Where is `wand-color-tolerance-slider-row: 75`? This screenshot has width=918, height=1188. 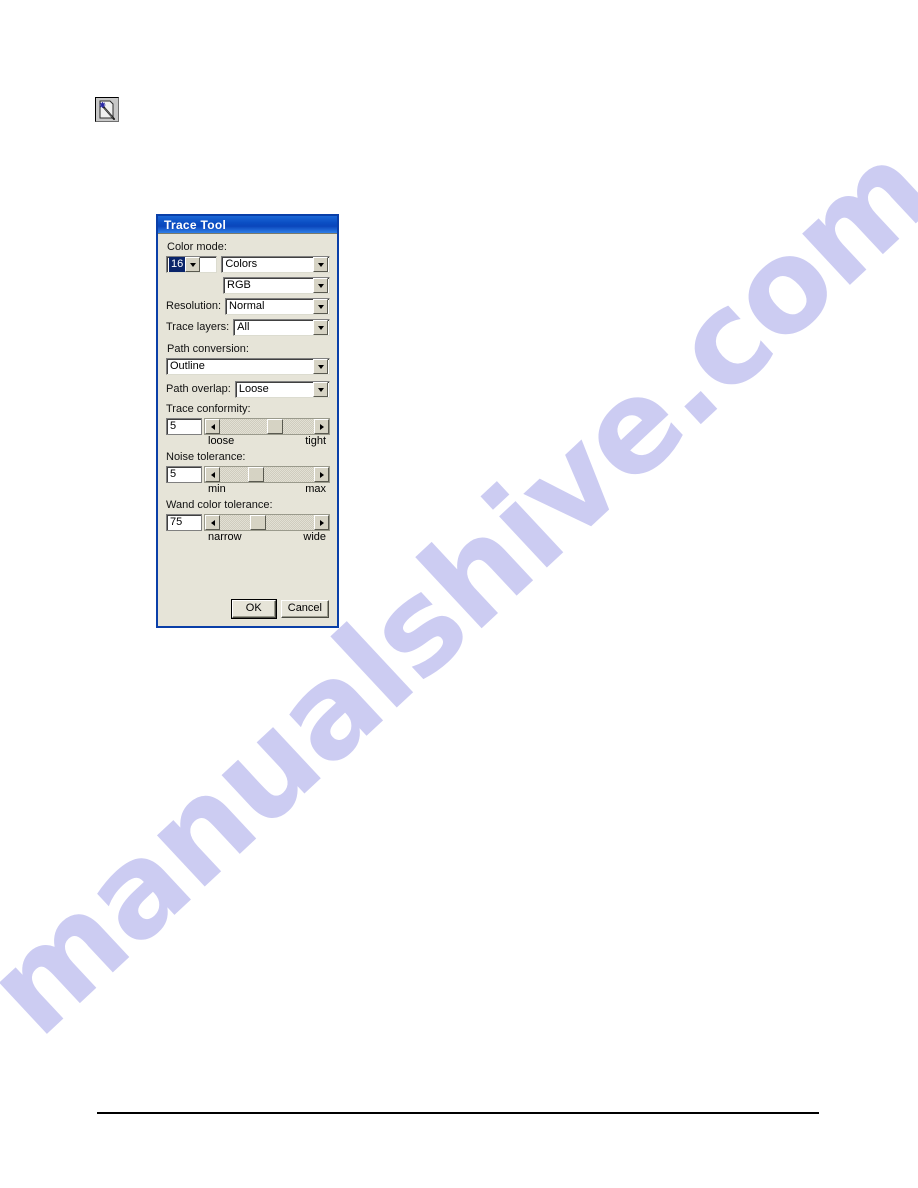 wand-color-tolerance-slider-row: 75 is located at coordinates (248, 522).